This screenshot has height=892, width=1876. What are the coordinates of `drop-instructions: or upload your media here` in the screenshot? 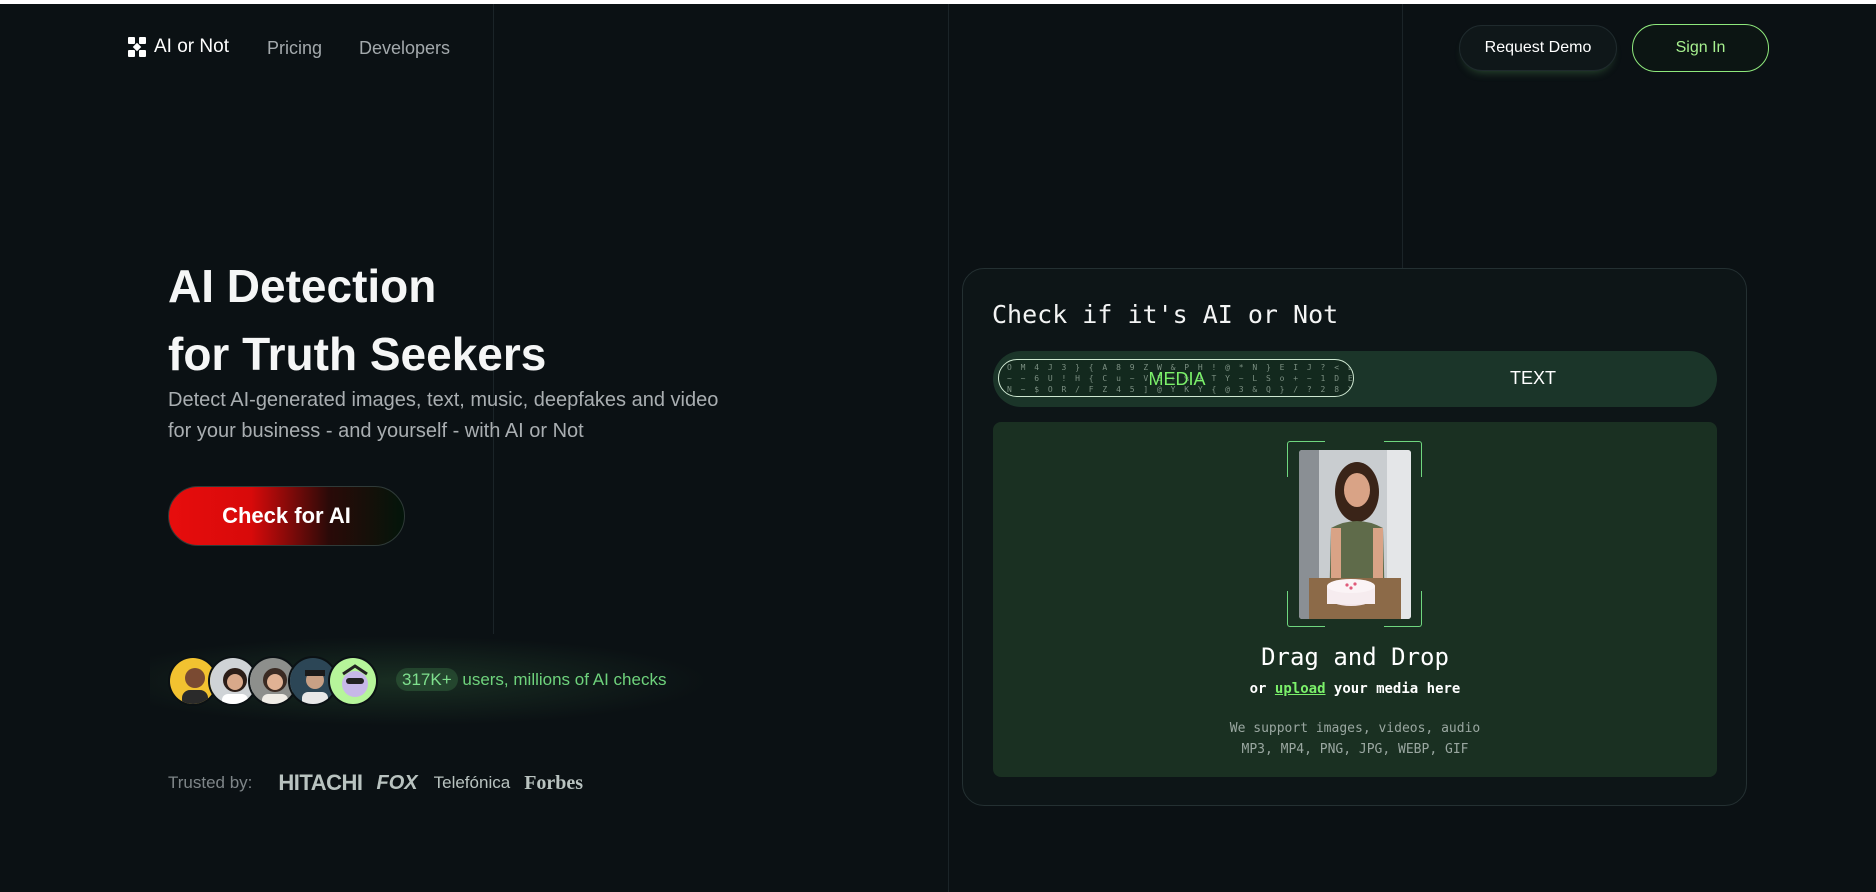 It's located at (1355, 689).